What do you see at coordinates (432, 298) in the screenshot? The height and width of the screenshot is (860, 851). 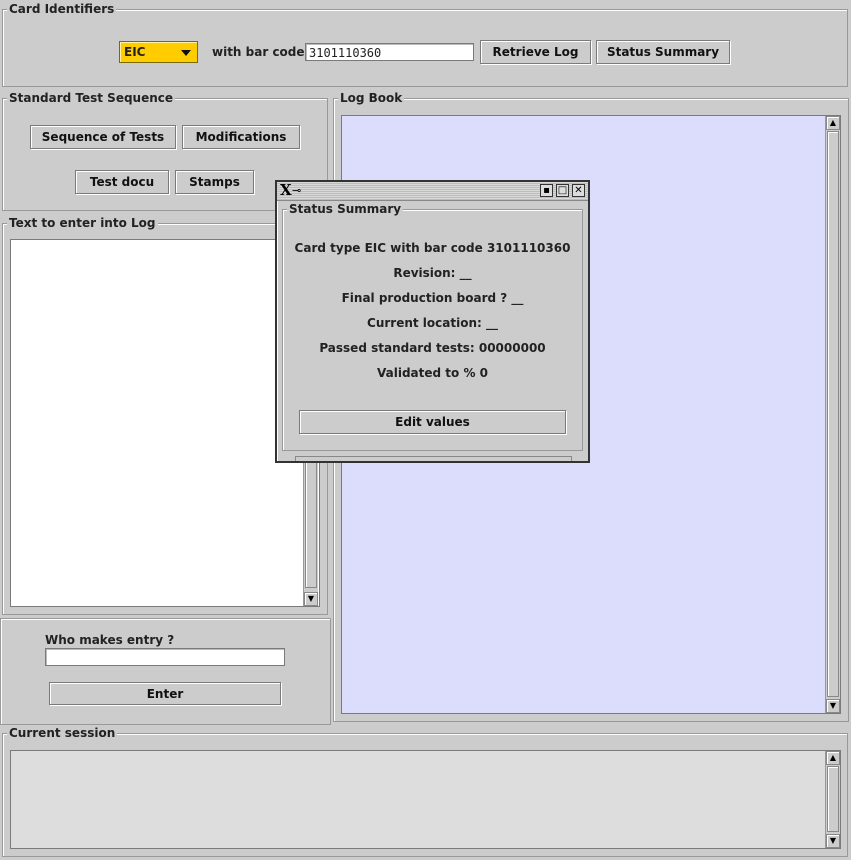 I see `status-line-final-production: Final production board ? __` at bounding box center [432, 298].